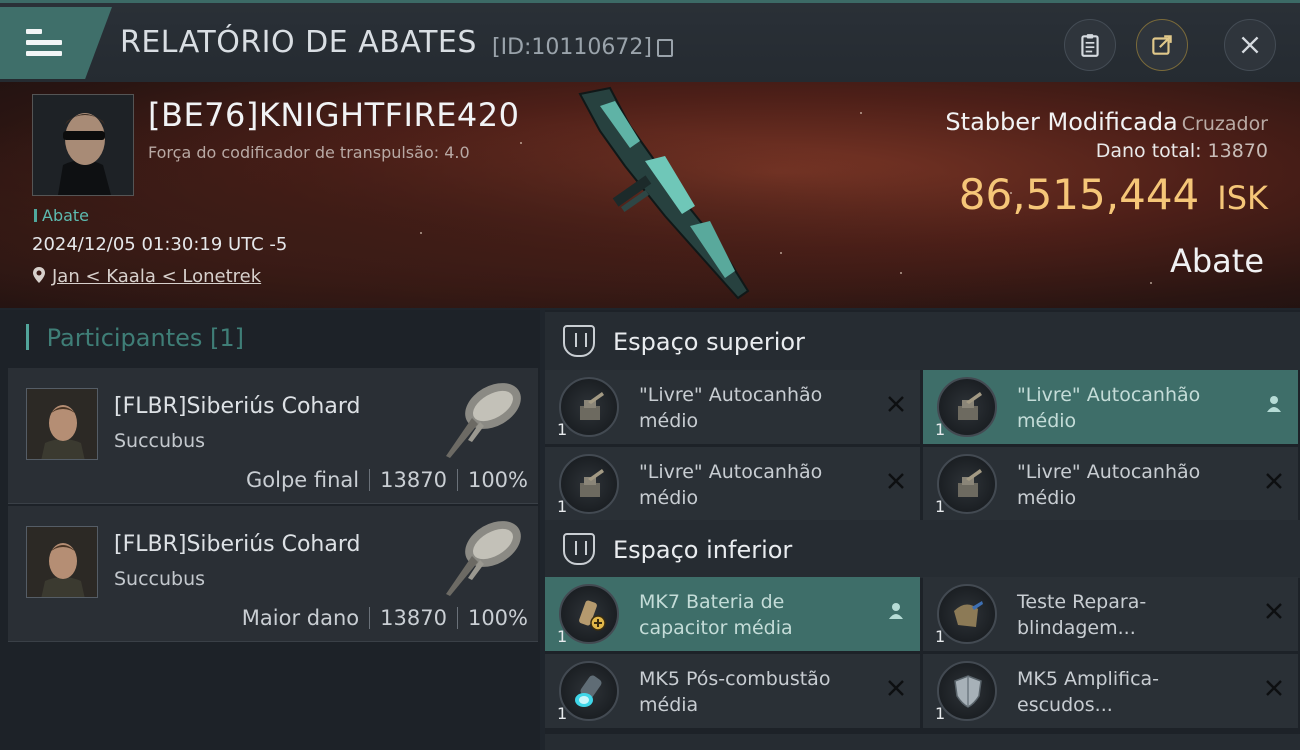 This screenshot has width=1300, height=750. Describe the element at coordinates (922, 549) in the screenshot. I see `low-slots-header: Espaço inferior` at that location.